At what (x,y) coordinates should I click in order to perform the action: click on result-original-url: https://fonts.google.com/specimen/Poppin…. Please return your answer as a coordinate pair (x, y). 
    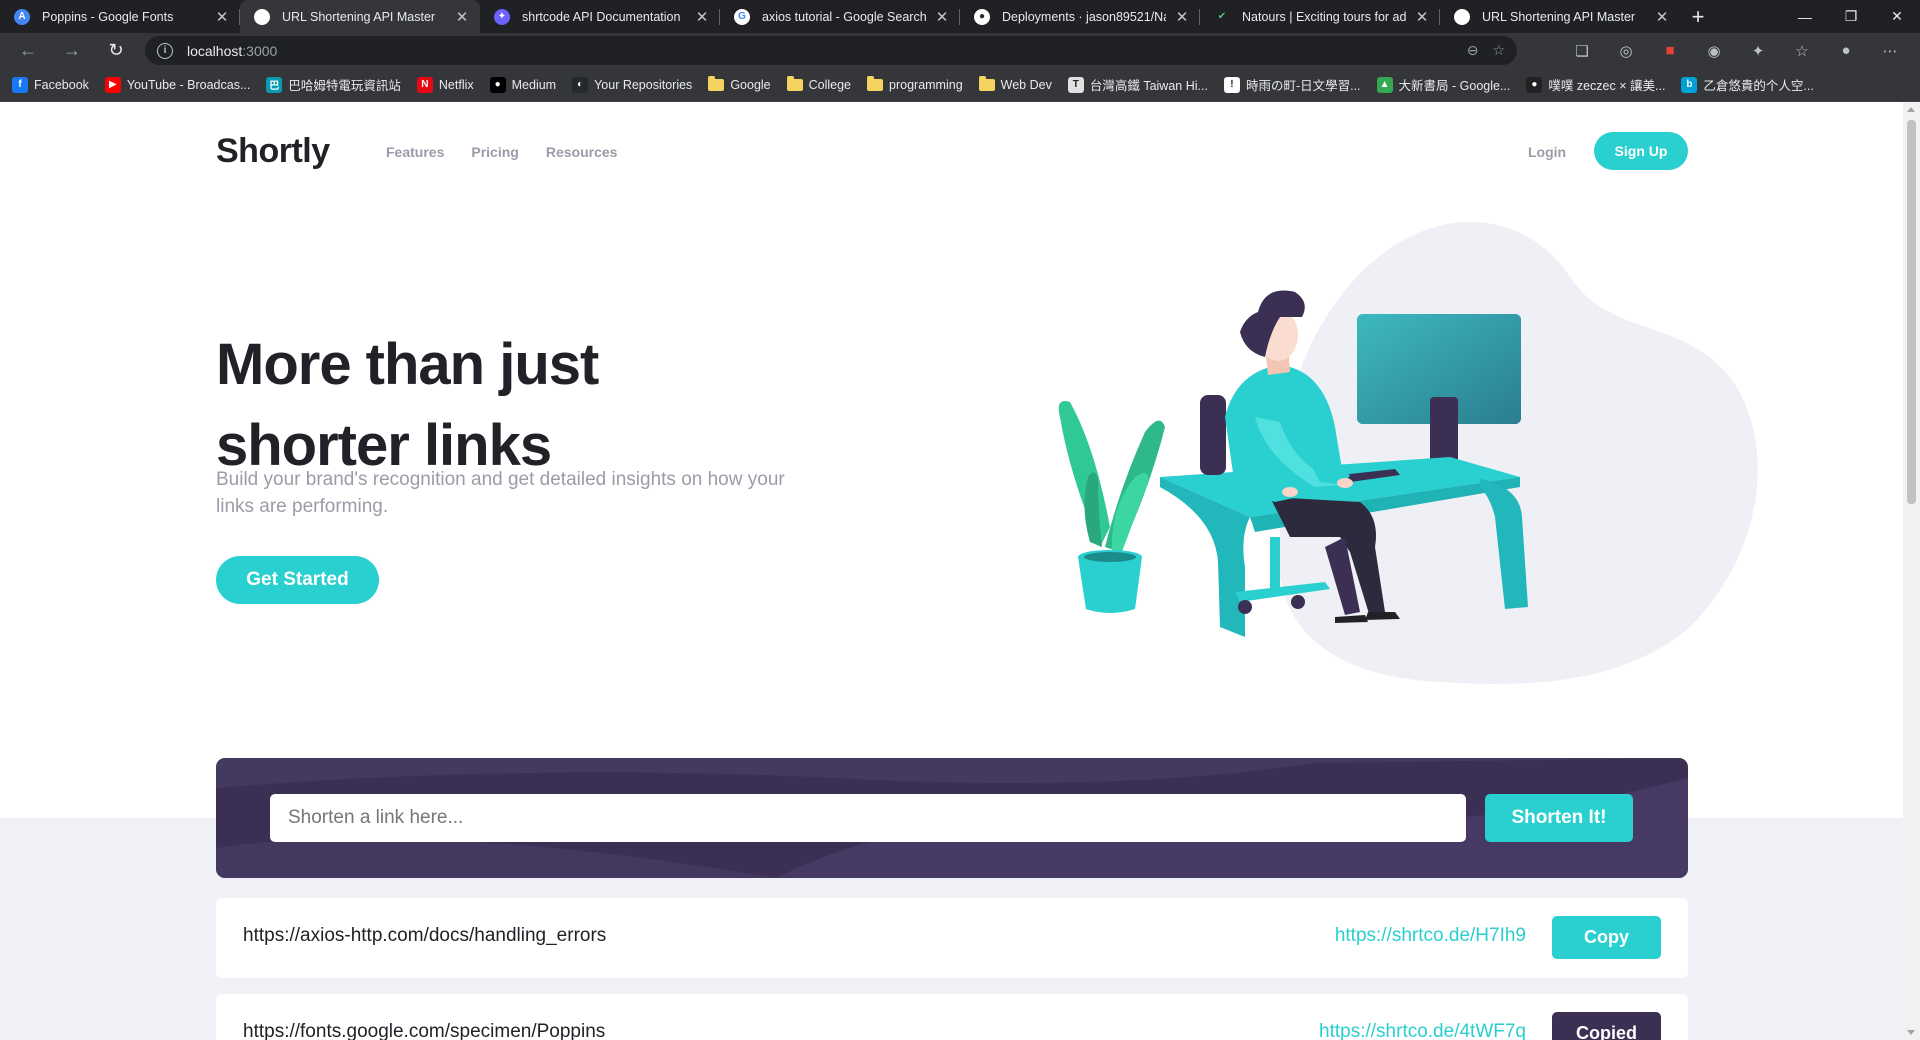
    Looking at the image, I should click on (424, 1030).